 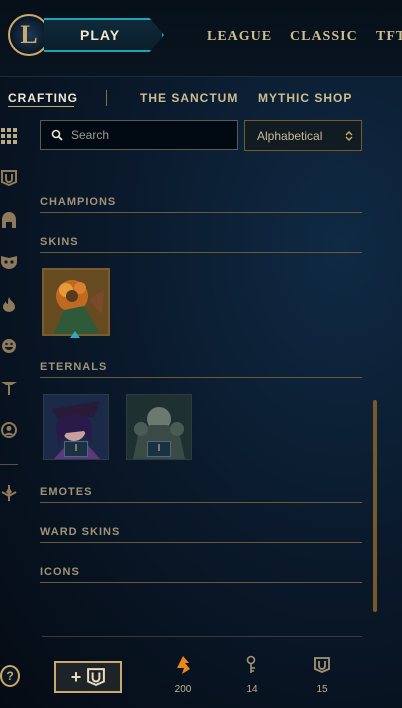 What do you see at coordinates (305, 98) in the screenshot?
I see `tab-mythic-shop: MYTHIC SHOP` at bounding box center [305, 98].